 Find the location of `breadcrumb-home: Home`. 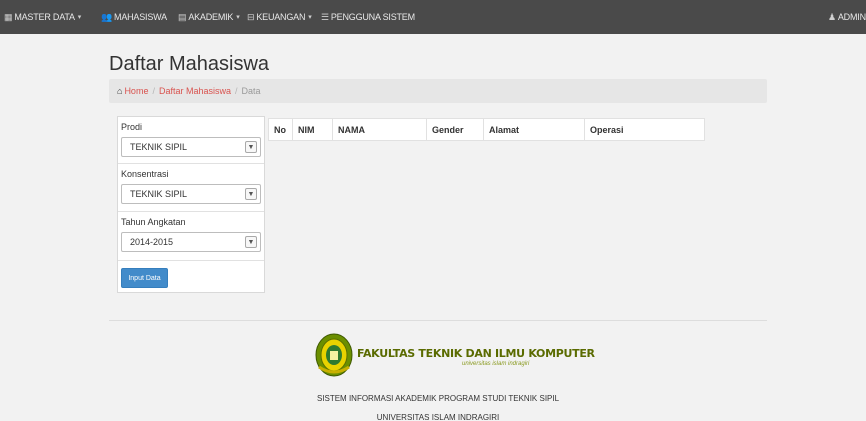

breadcrumb-home: Home is located at coordinates (136, 91).